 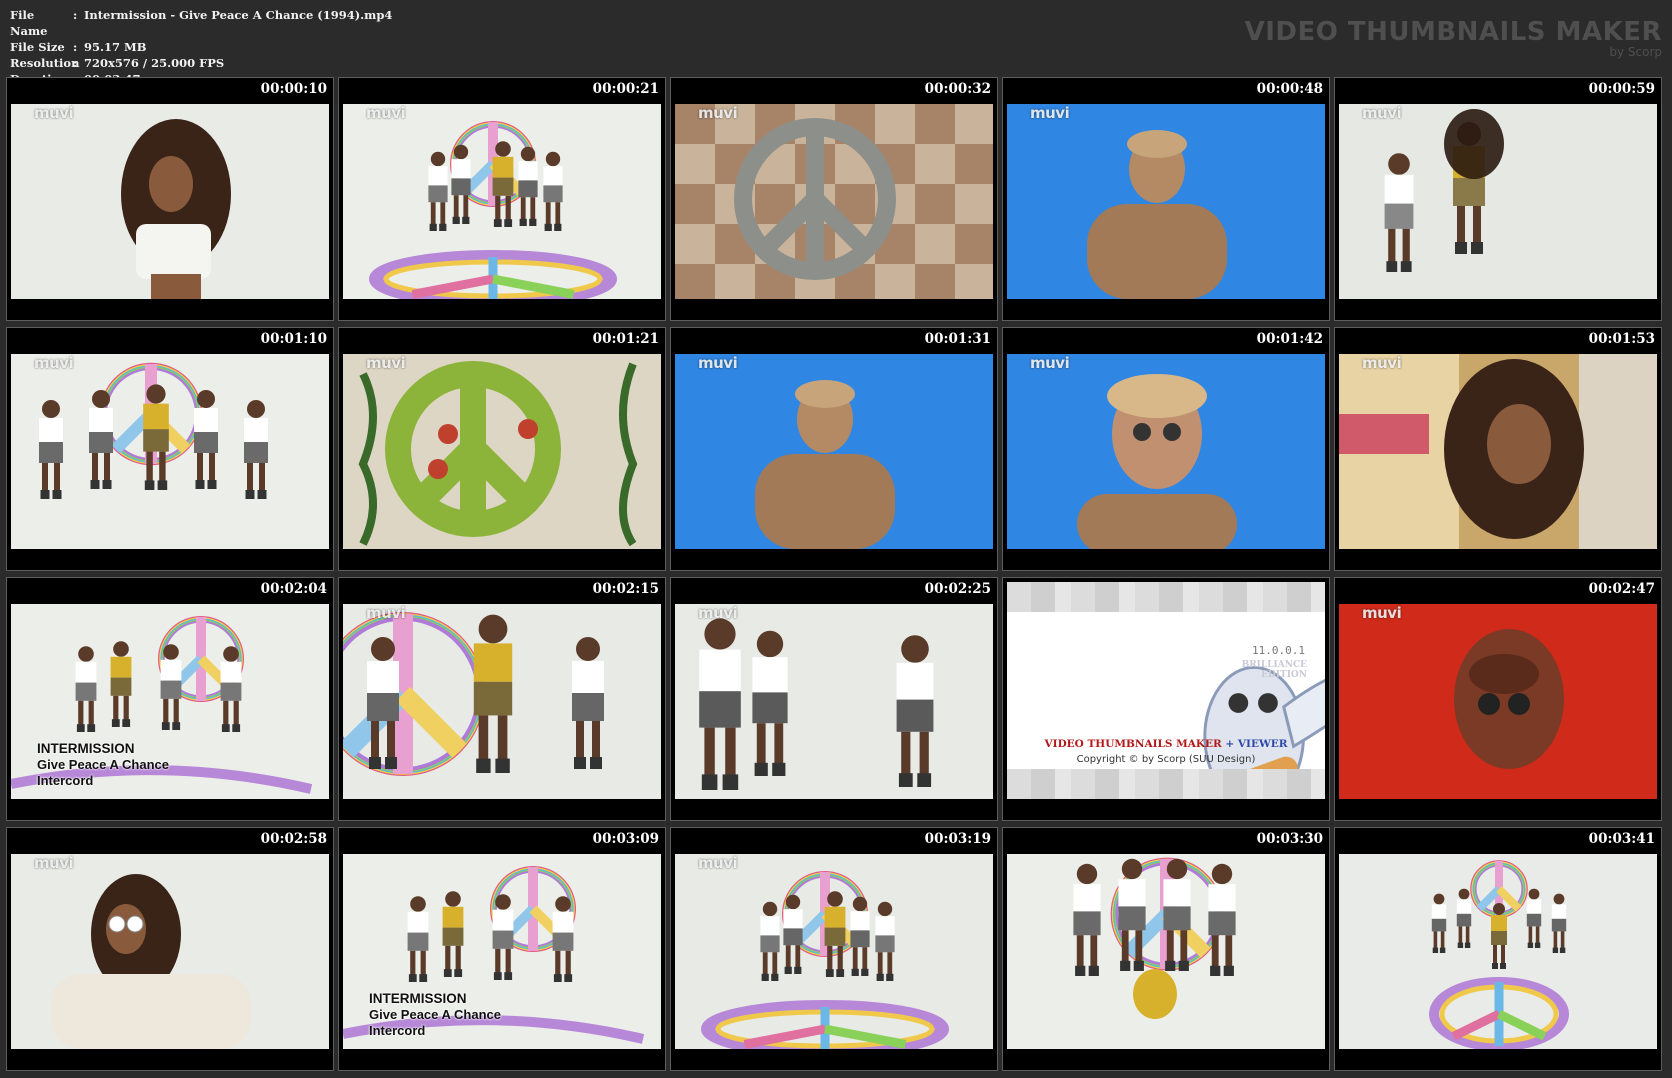 I want to click on thumbnail-tile: 00:00:59 muvi, so click(x=1498, y=199).